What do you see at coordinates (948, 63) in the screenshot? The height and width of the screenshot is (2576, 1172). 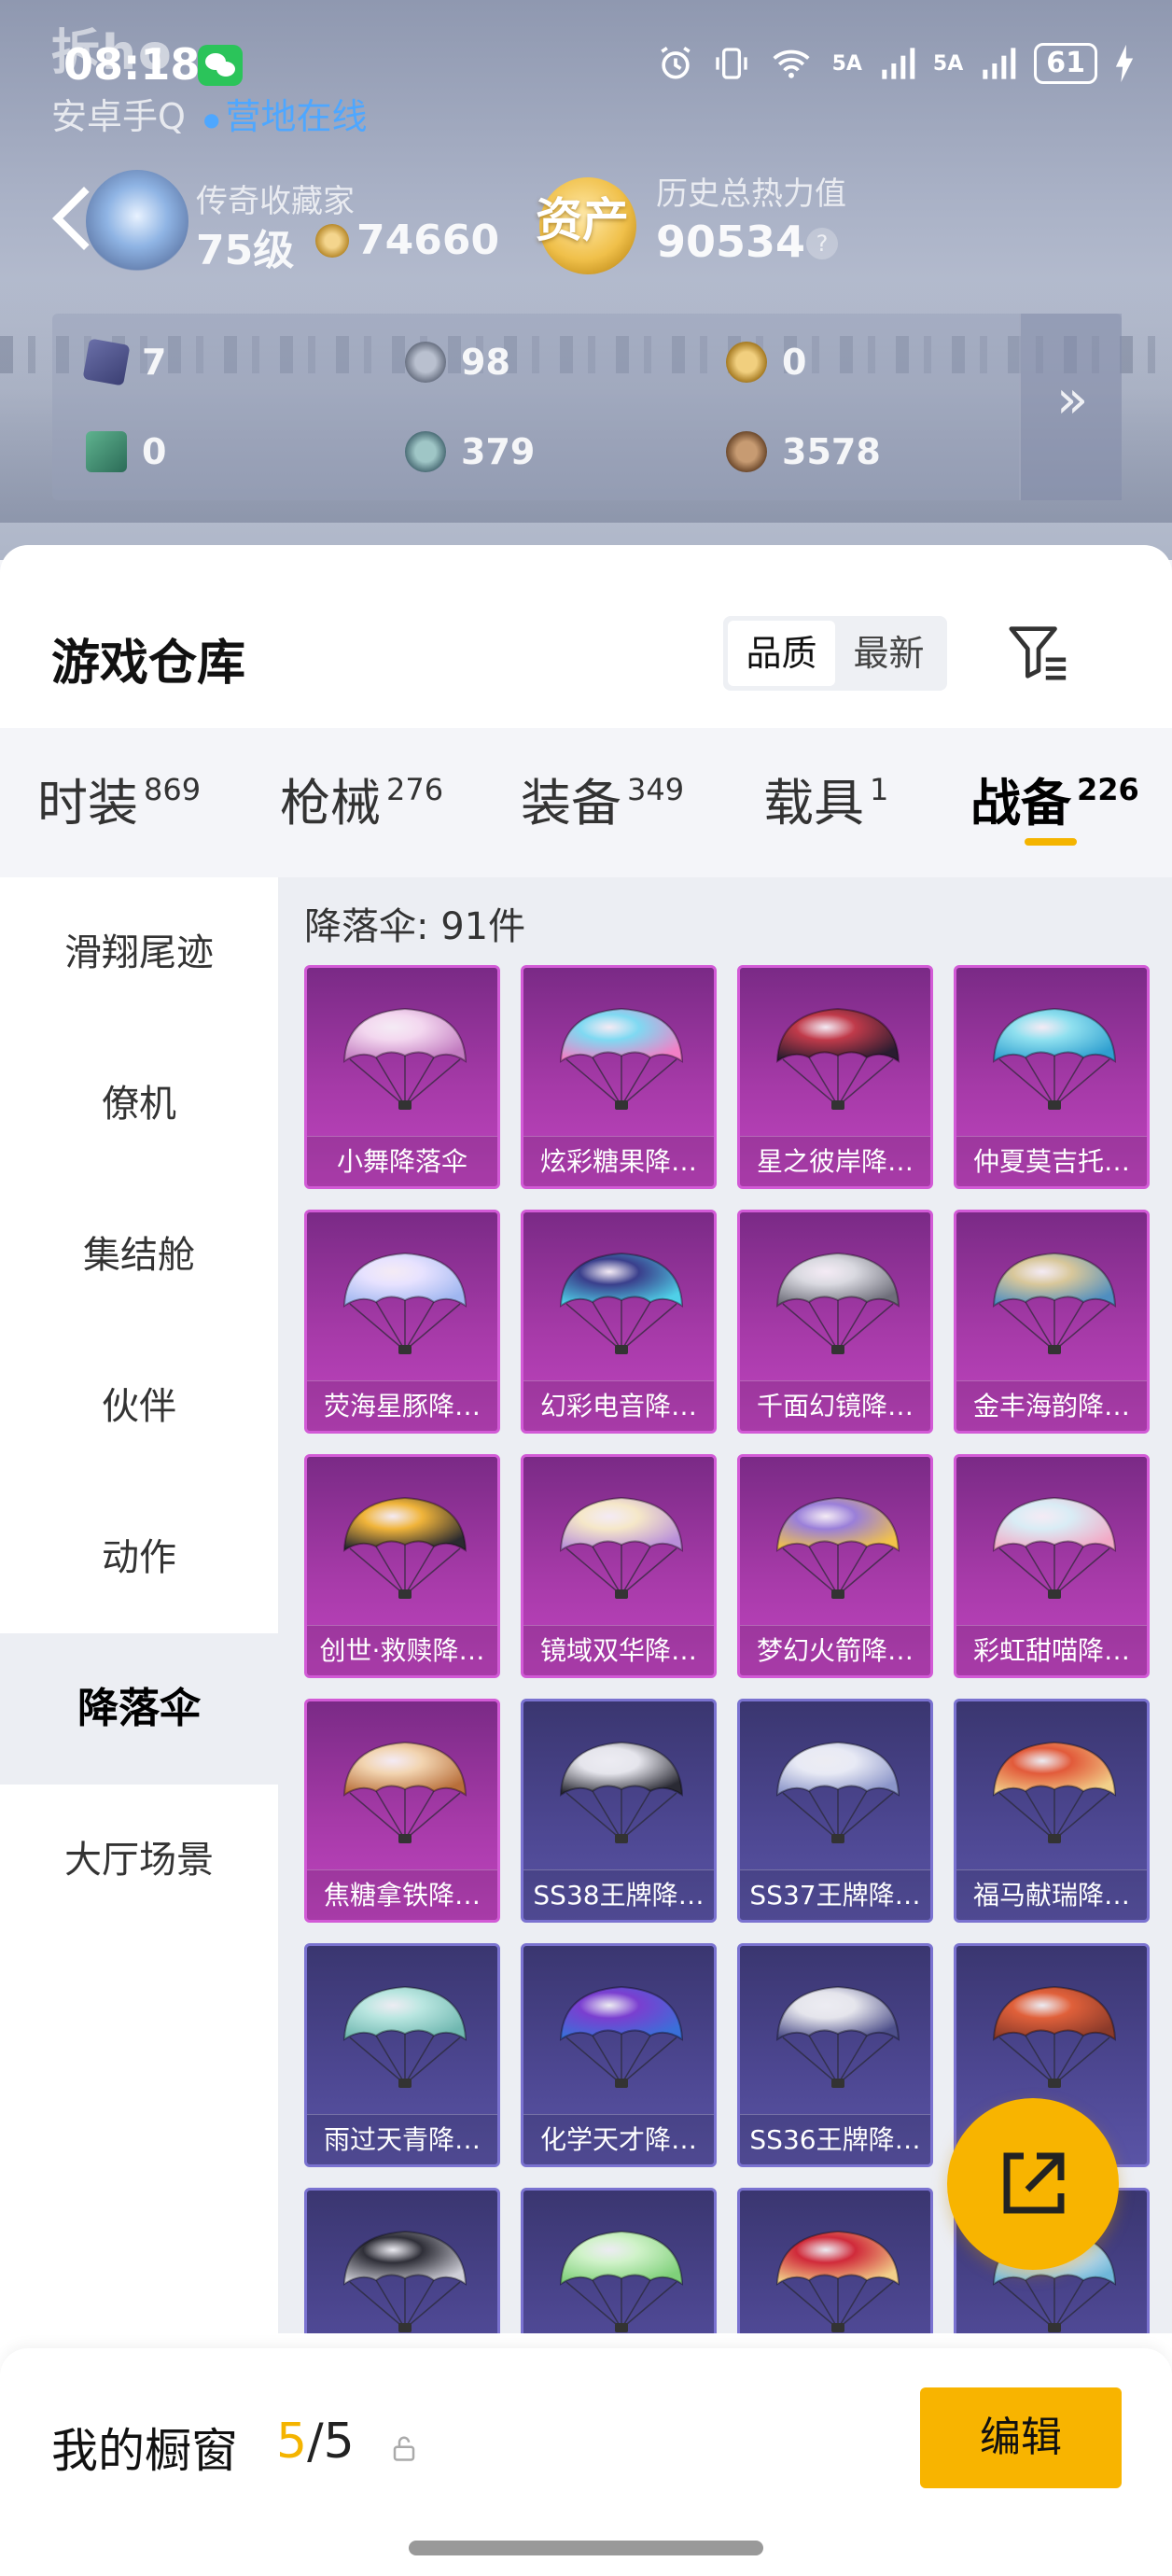 I see `signal-label-2: 5A` at bounding box center [948, 63].